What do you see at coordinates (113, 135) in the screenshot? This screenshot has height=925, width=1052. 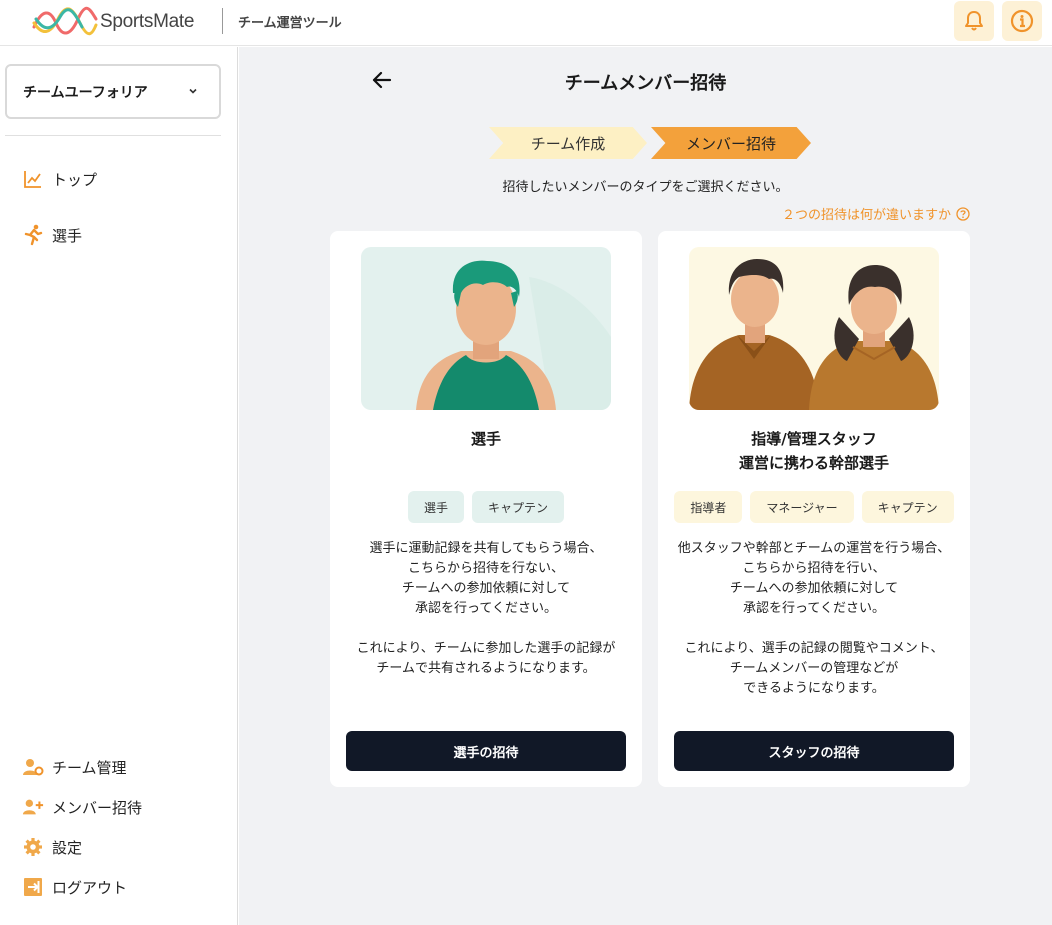 I see `sidebar-divider` at bounding box center [113, 135].